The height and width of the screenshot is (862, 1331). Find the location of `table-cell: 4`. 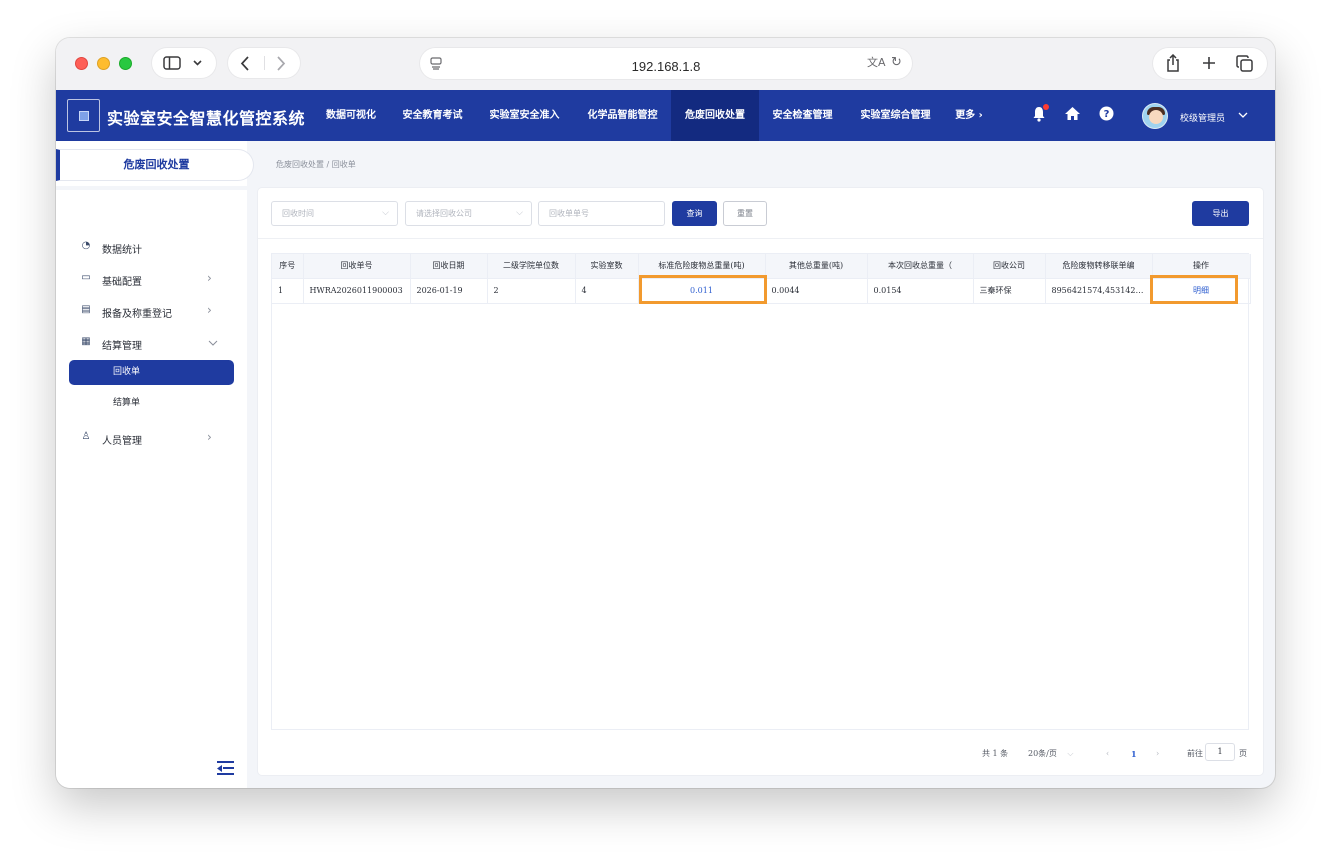

table-cell: 4 is located at coordinates (607, 291).